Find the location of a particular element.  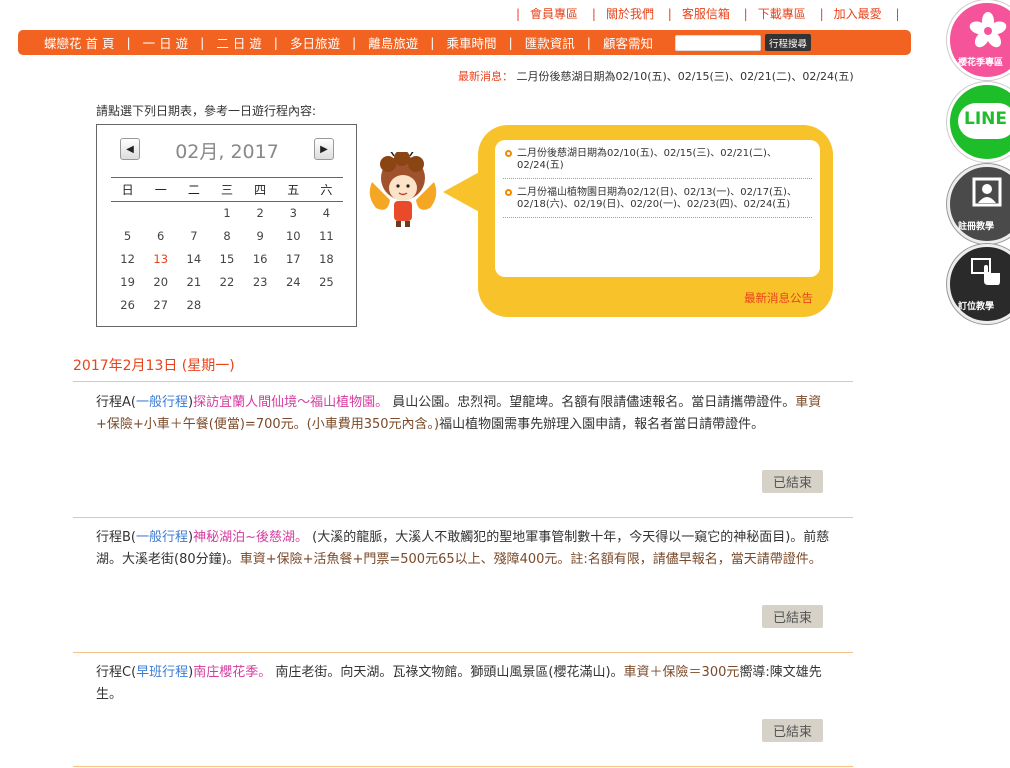

trip-title: 南庄櫻花季。 is located at coordinates (232, 672).